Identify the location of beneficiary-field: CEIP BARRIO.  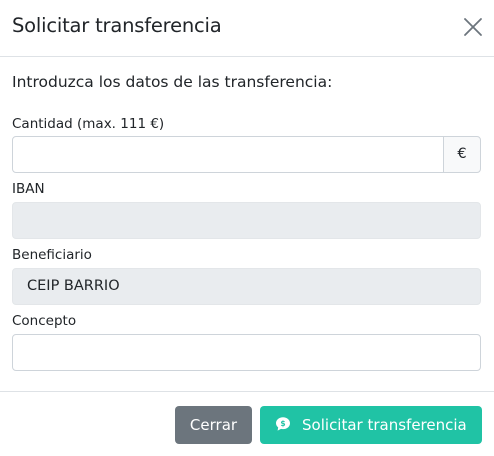
(246, 286).